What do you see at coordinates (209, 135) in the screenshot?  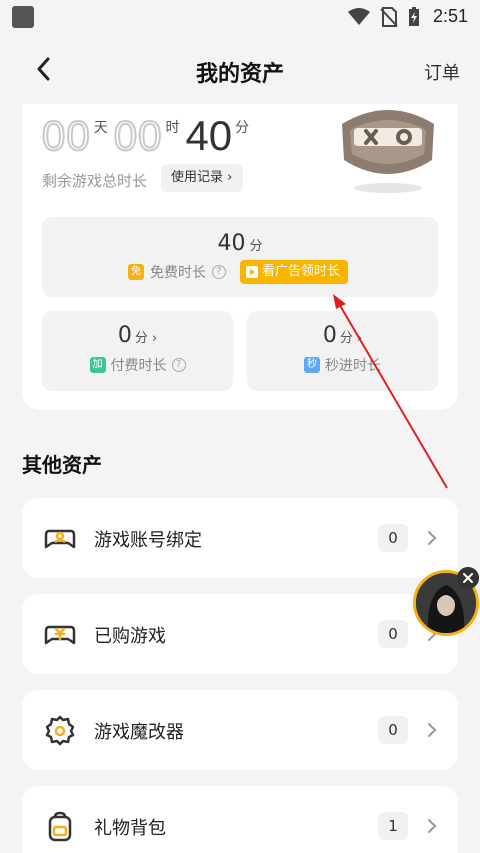 I see `minutes-value: 40` at bounding box center [209, 135].